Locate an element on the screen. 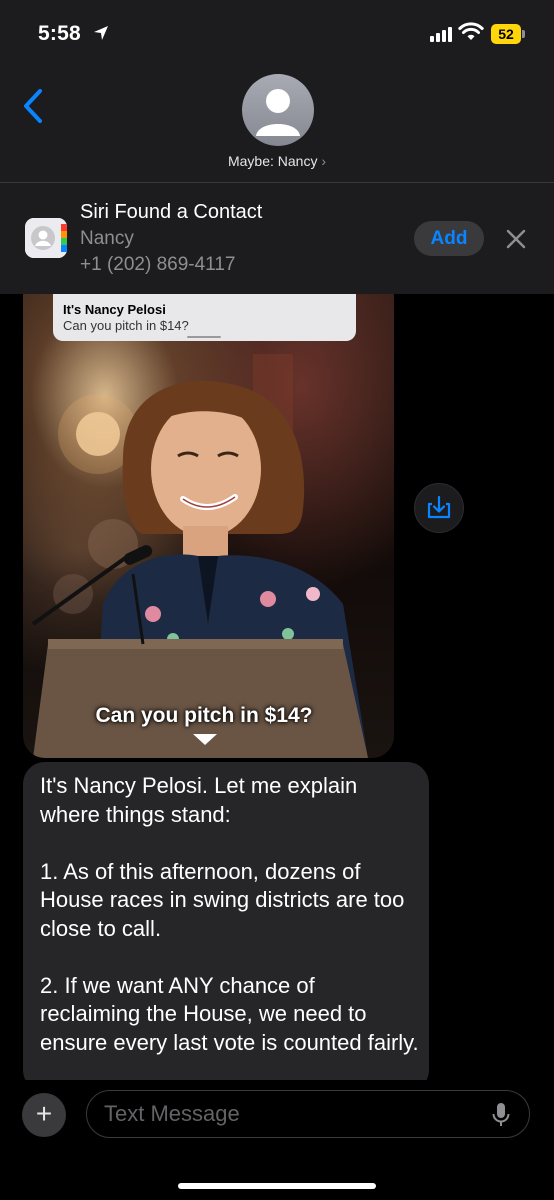  close-icon is located at coordinates (516, 241).